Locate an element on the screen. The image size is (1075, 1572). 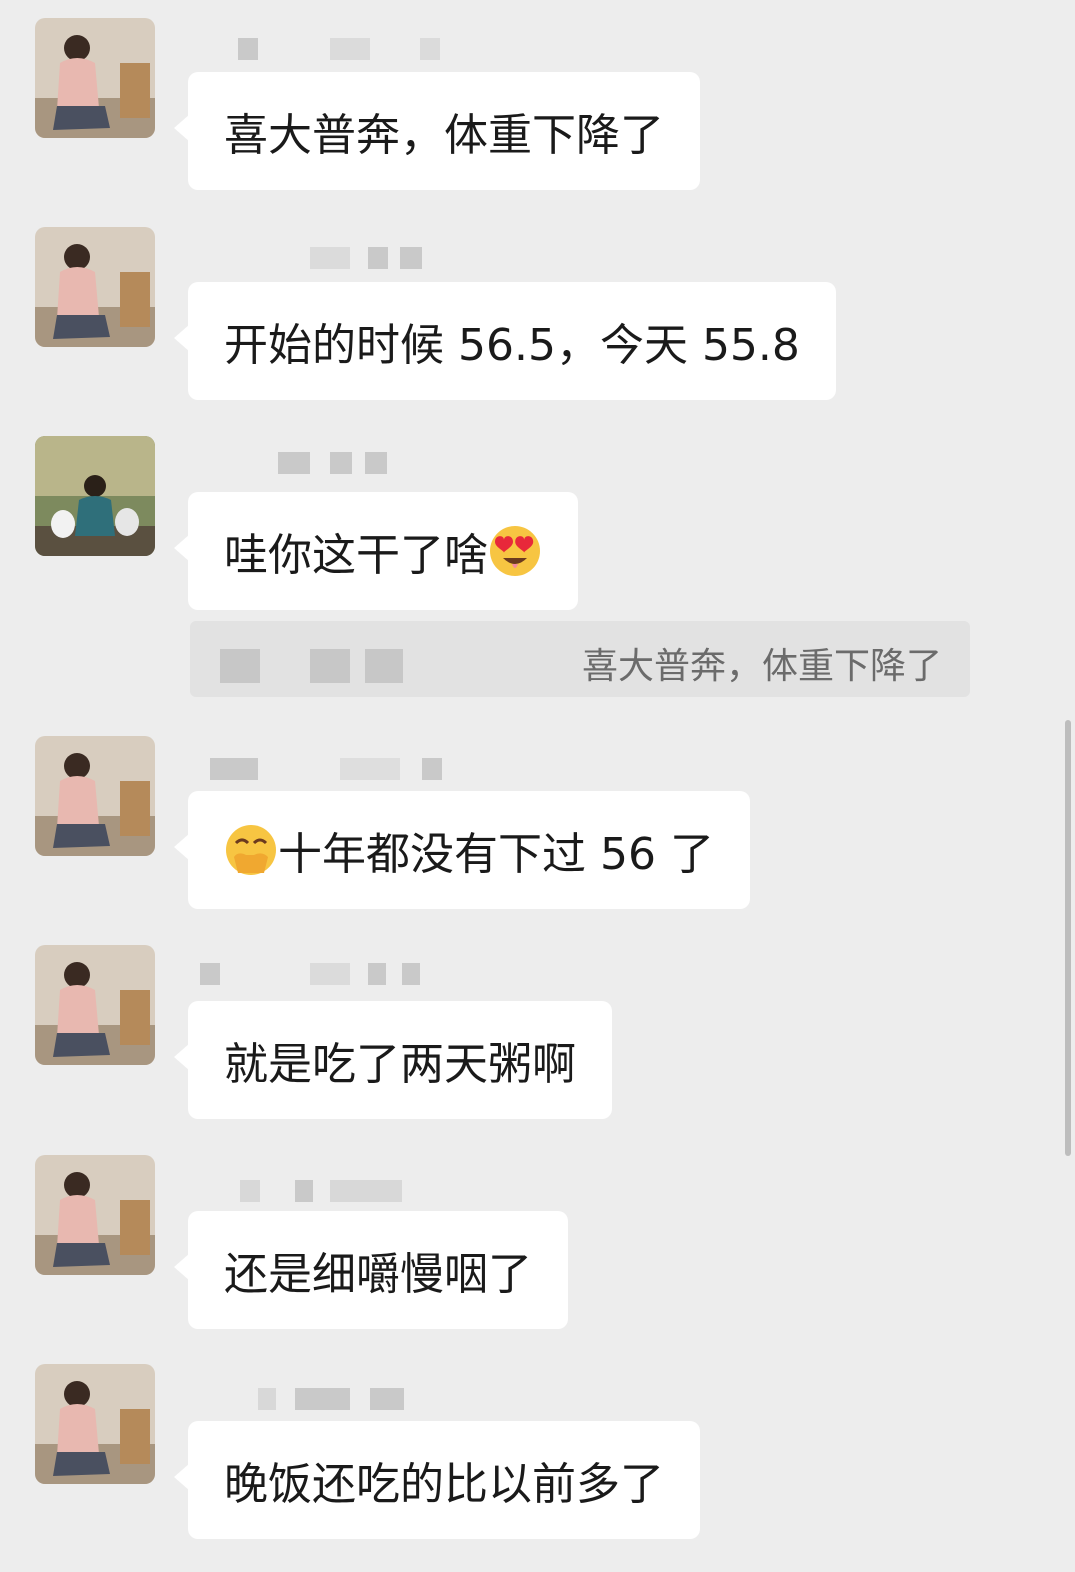
quoted-message: 喜大普奔，体重下降了 is located at coordinates (580, 659).